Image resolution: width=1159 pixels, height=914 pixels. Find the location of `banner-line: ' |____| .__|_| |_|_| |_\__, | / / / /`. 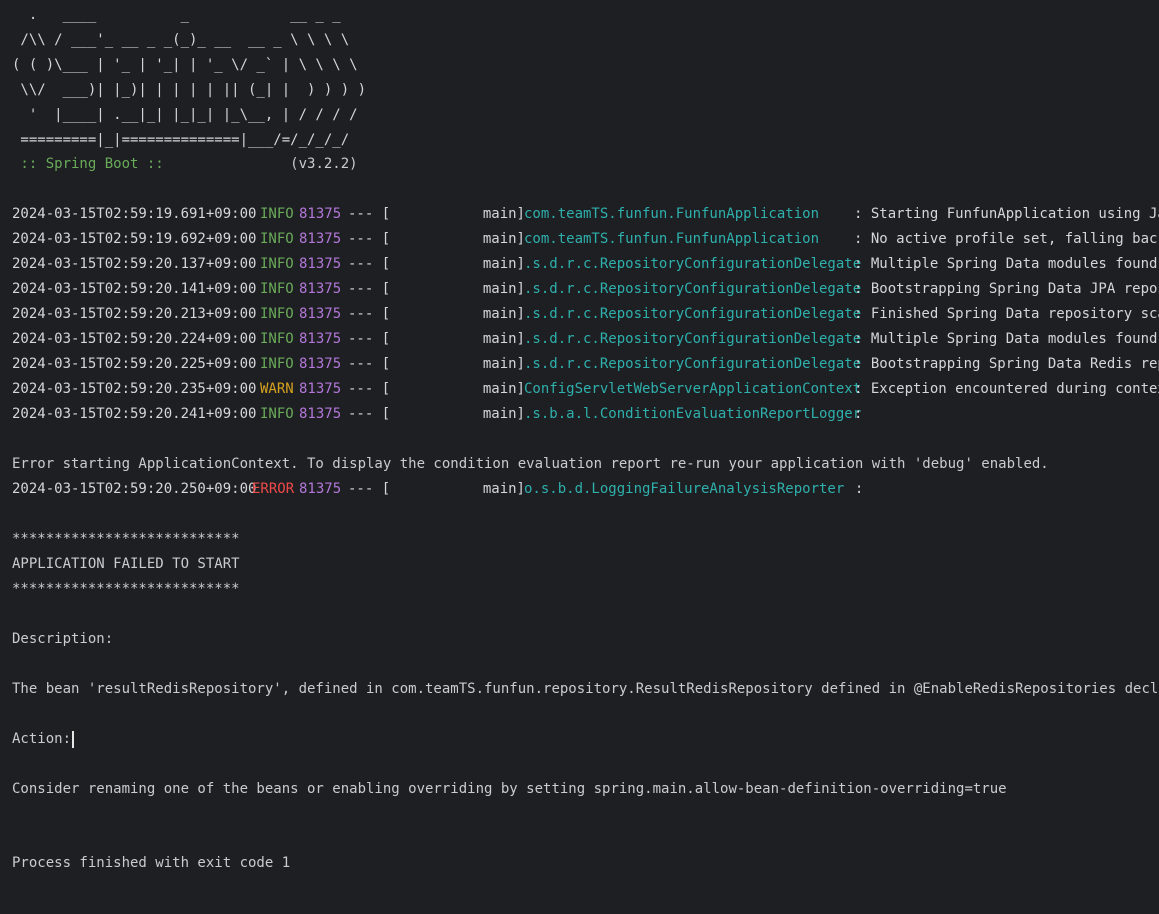

banner-line: ' |____| .__|_| |_|_| |_\__, | / / / / is located at coordinates (185, 115).